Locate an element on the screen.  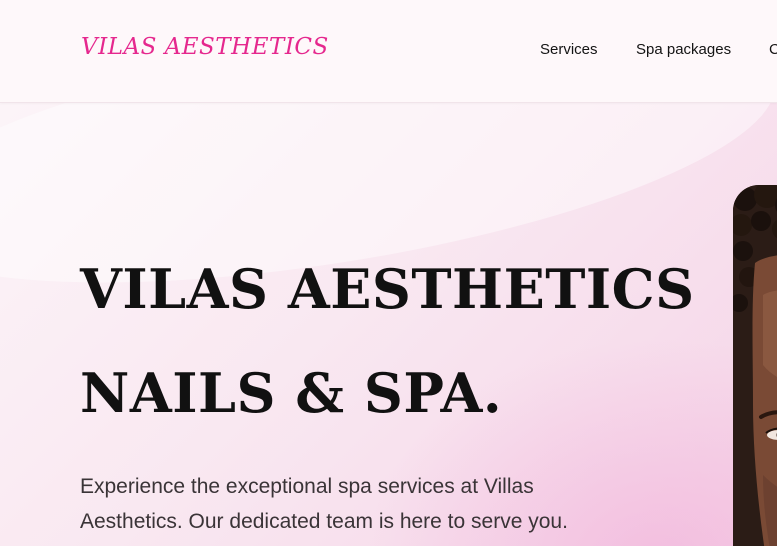
hero-portrait-image is located at coordinates (755, 365).